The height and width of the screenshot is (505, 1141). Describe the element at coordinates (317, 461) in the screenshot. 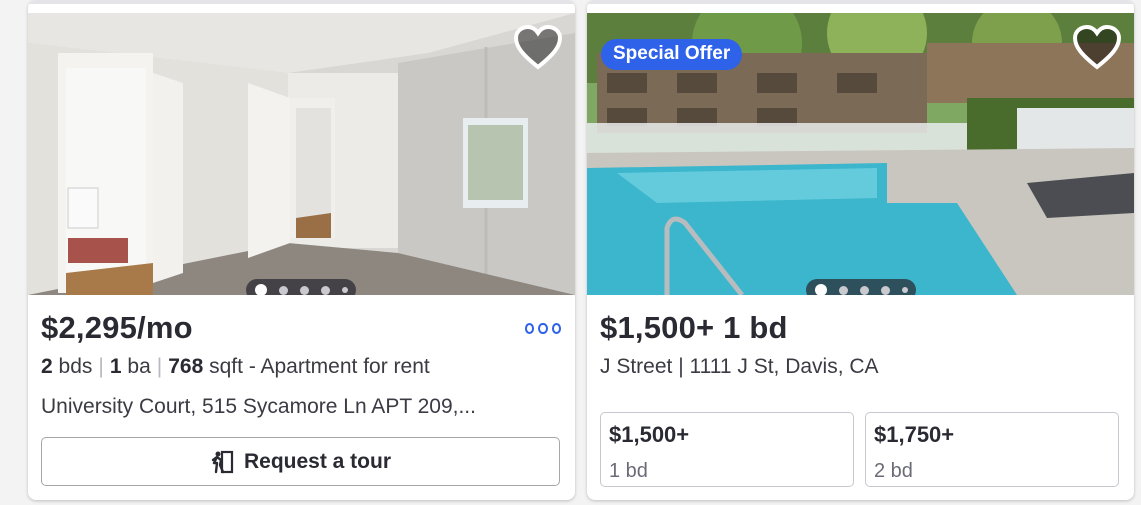

I see `request-tour-label: Request a tour` at that location.